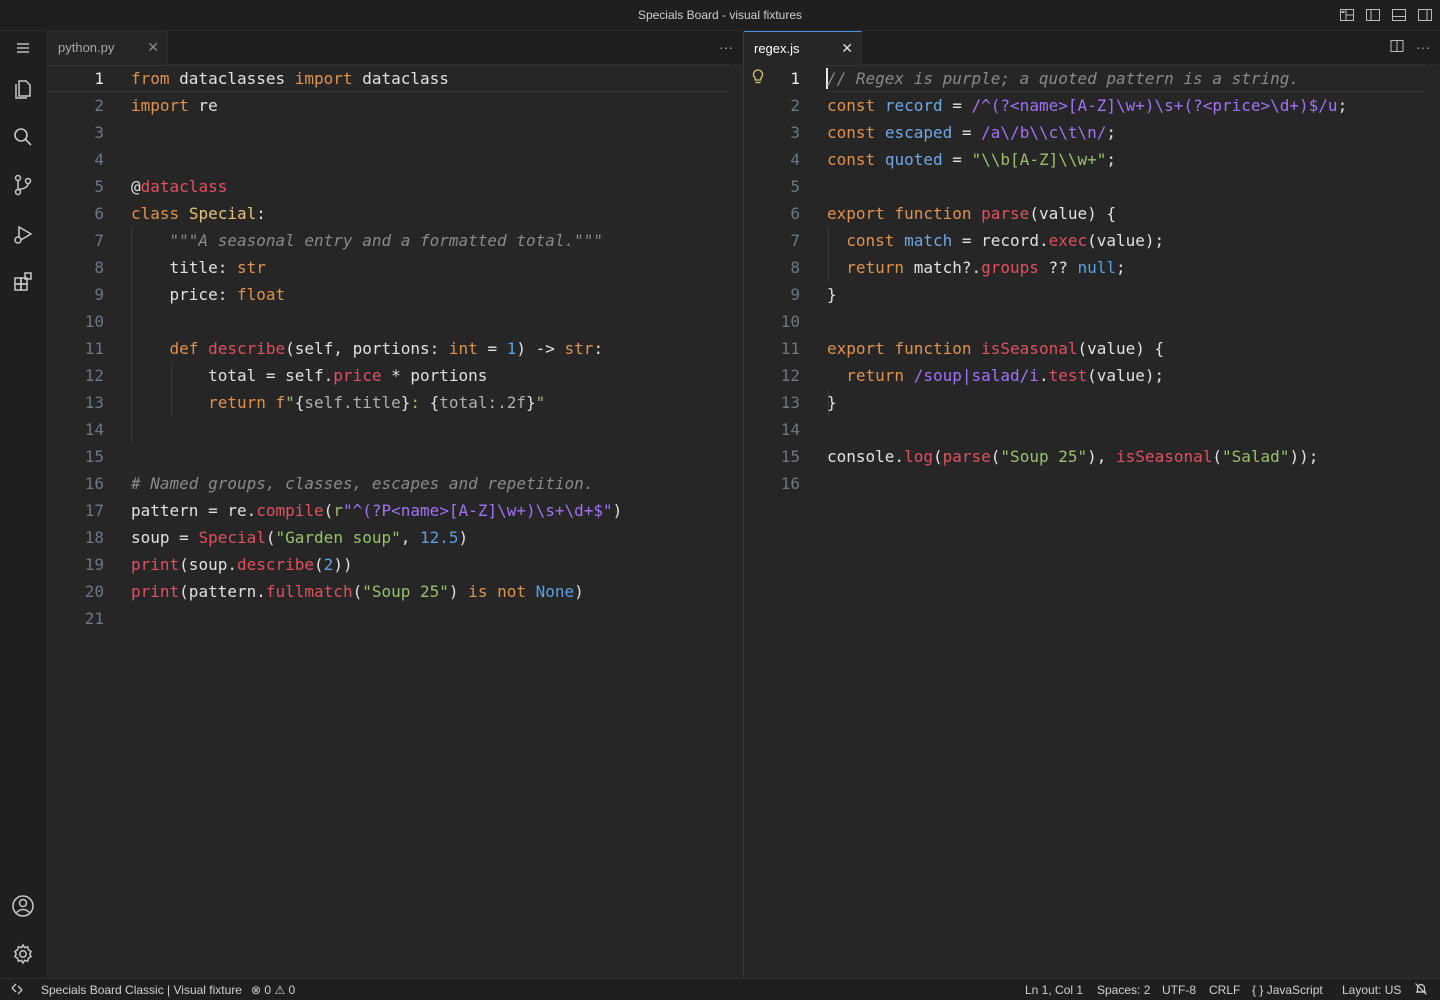  Describe the element at coordinates (395, 564) in the screenshot. I see `code-line: 19 print(soup.describe(2))` at that location.